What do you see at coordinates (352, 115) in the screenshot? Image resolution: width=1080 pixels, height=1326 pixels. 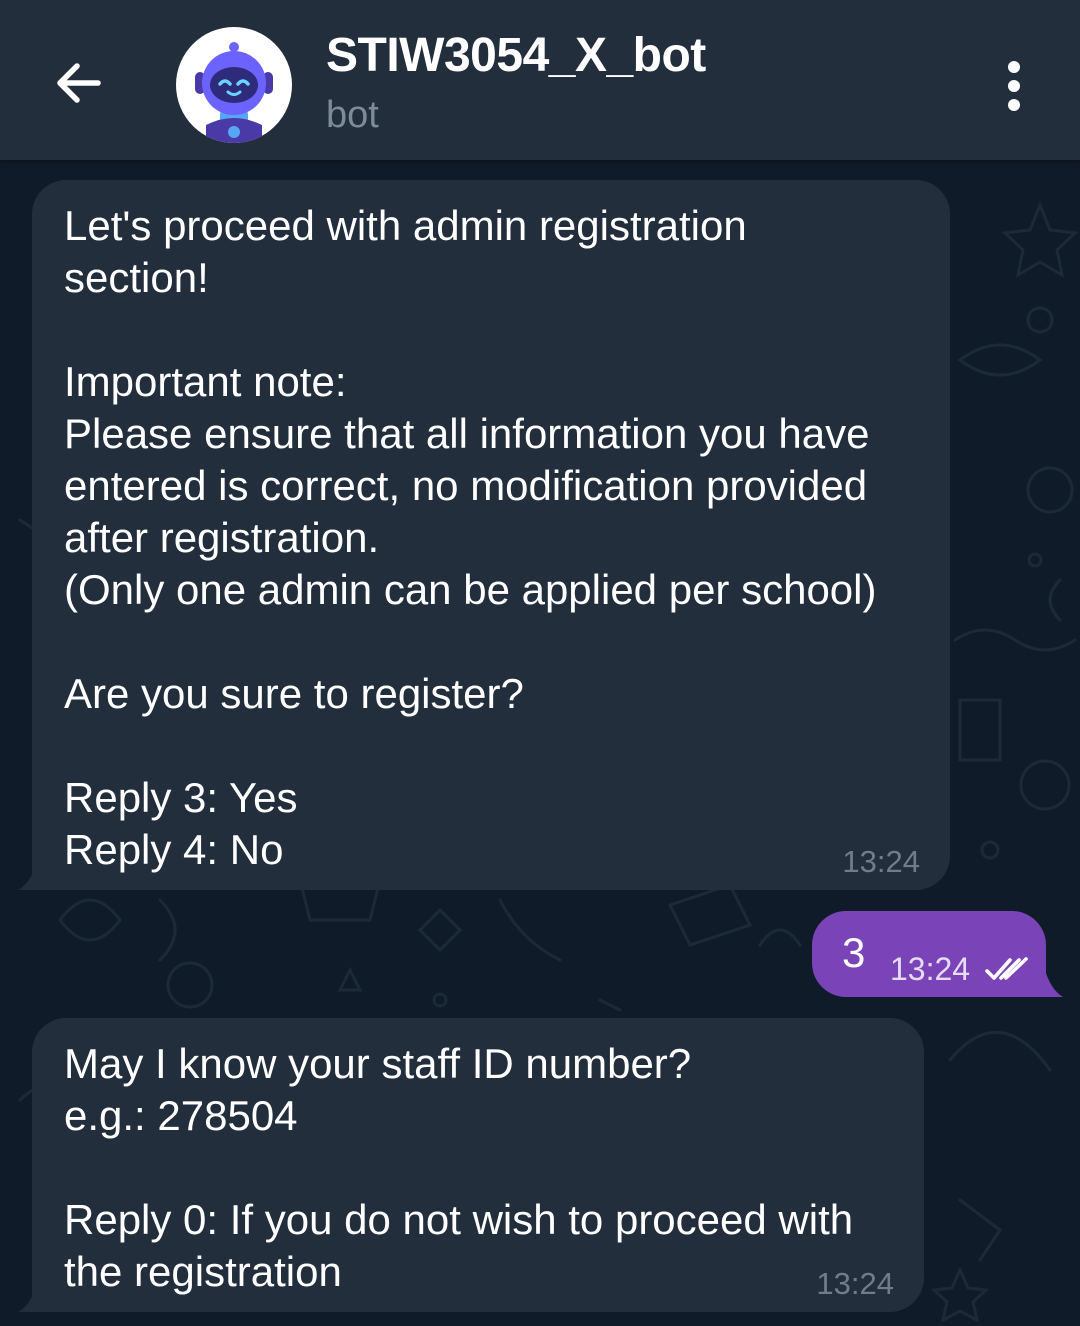 I see `chat-subtitle: bot` at bounding box center [352, 115].